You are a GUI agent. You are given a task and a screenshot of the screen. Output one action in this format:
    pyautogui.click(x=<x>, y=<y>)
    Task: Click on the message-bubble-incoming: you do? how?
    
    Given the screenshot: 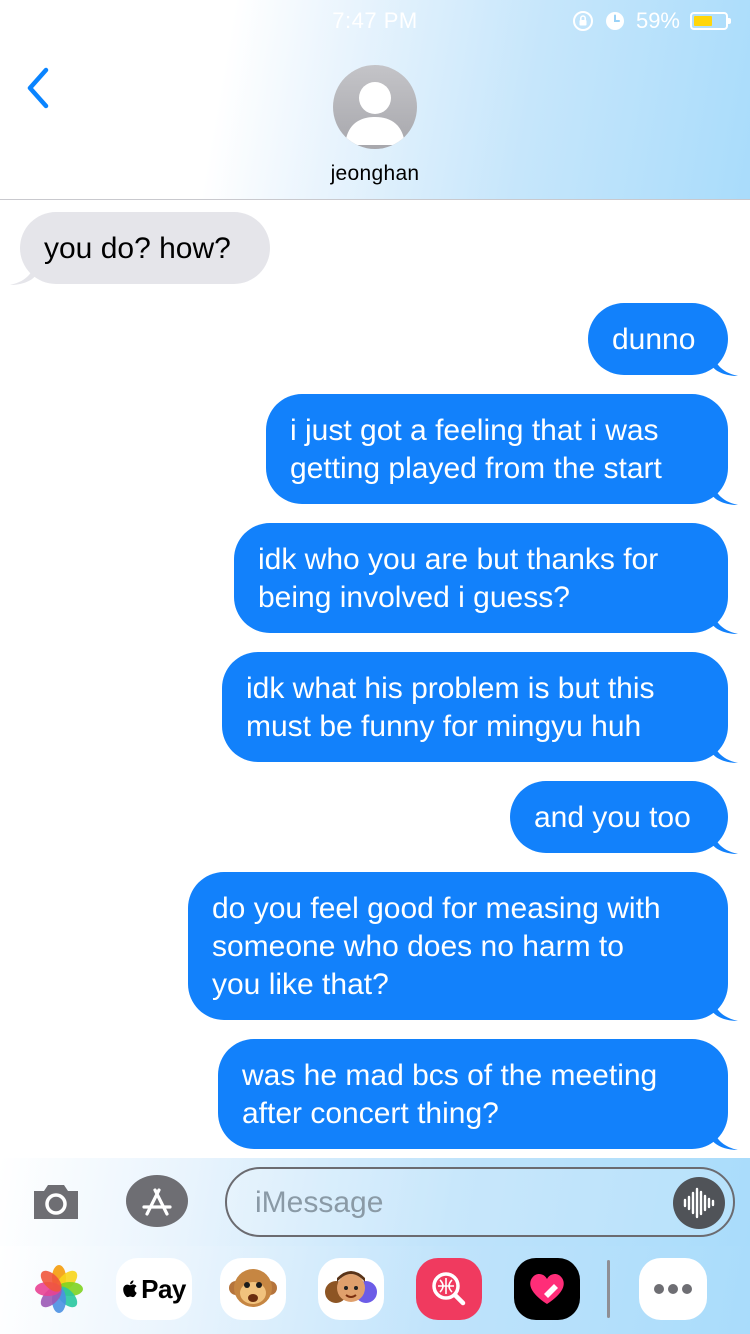 What is the action you would take?
    pyautogui.click(x=140, y=248)
    